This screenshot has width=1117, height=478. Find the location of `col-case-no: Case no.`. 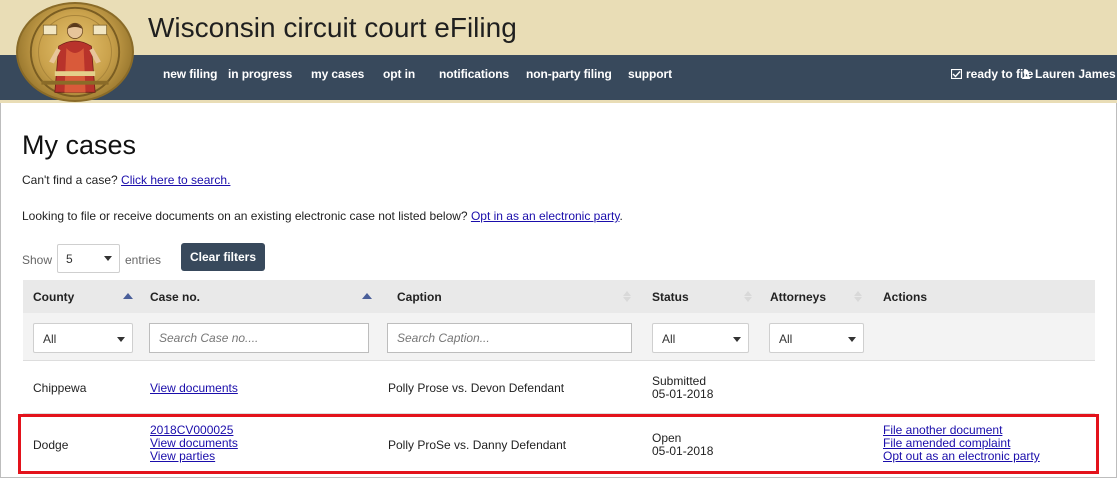

col-case-no: Case no. is located at coordinates (175, 297).